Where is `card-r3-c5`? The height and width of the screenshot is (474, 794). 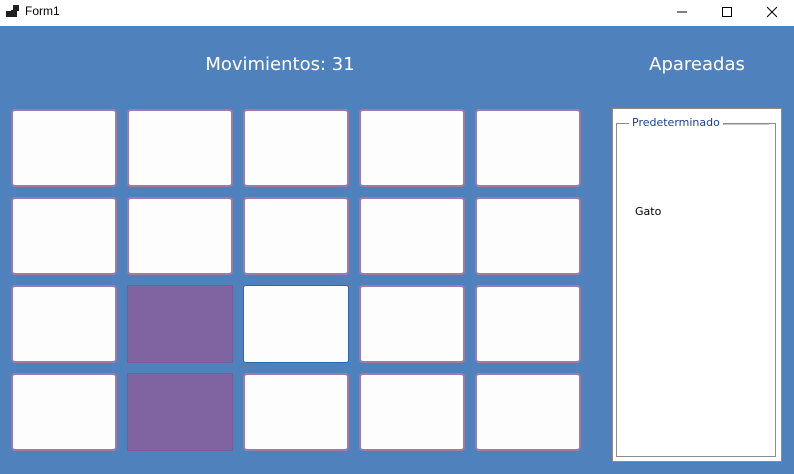 card-r3-c5 is located at coordinates (528, 324).